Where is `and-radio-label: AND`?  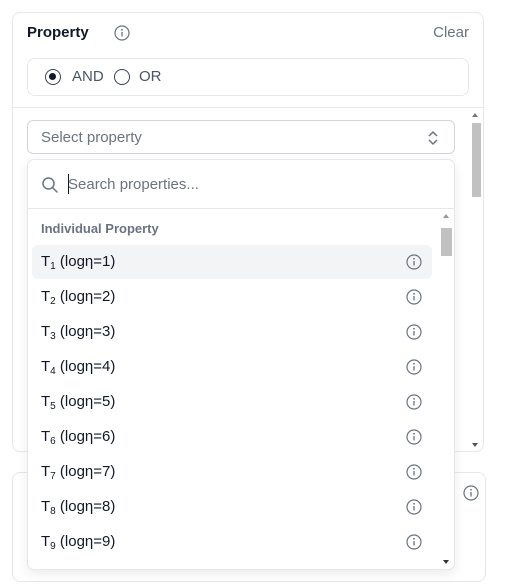 and-radio-label: AND is located at coordinates (88, 77).